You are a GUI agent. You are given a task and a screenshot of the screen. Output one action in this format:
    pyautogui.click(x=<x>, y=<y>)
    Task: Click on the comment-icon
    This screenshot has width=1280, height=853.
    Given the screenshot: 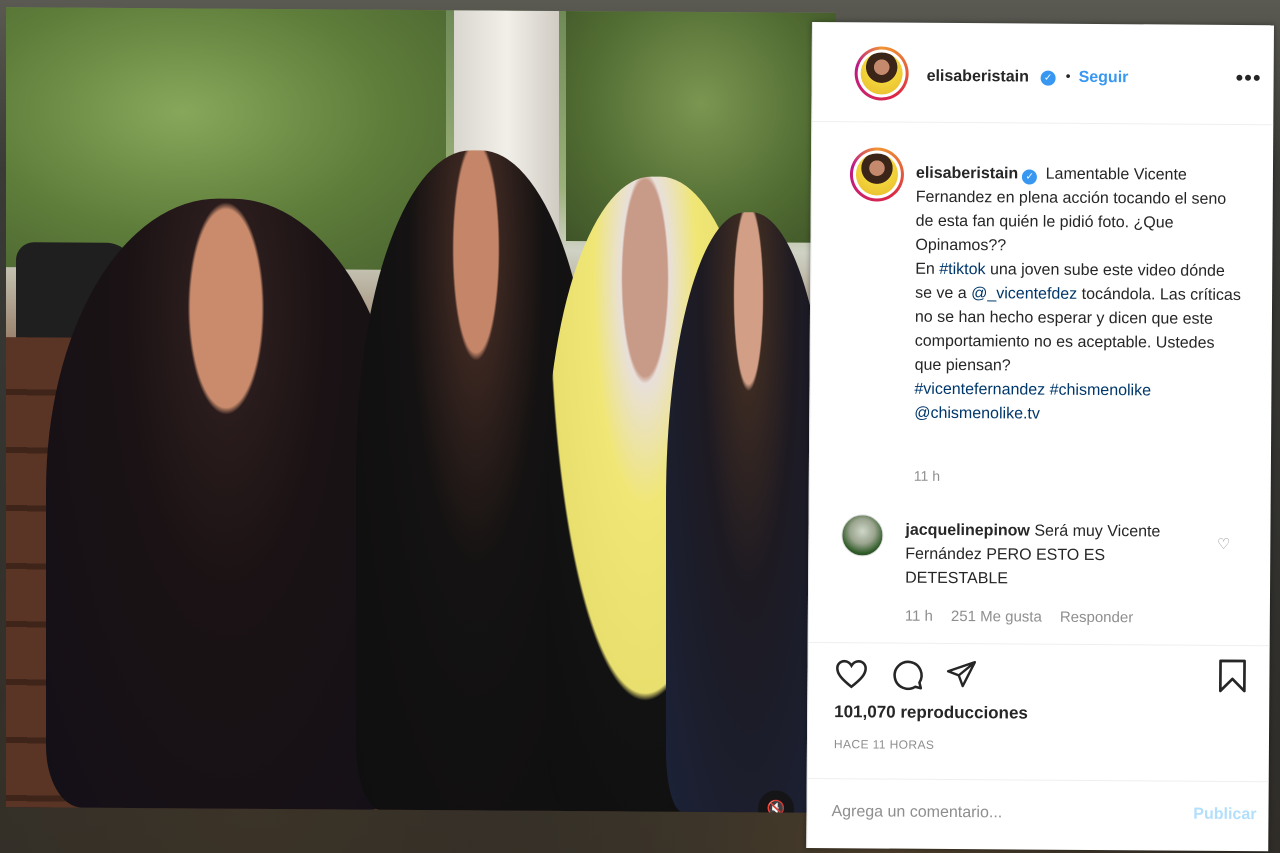 What is the action you would take?
    pyautogui.click(x=907, y=675)
    